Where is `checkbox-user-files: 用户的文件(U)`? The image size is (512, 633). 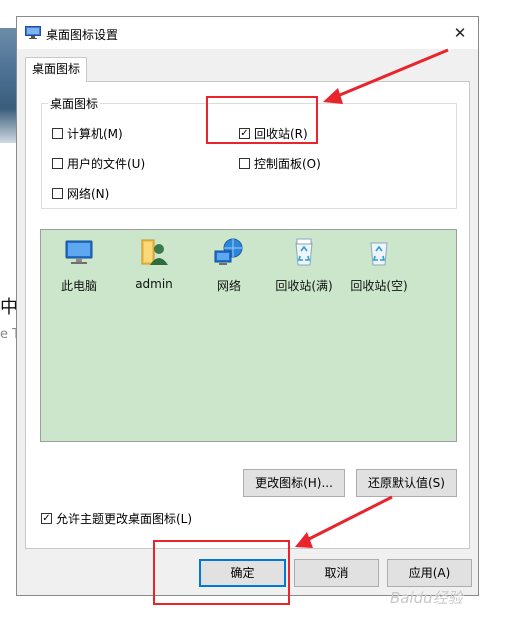 checkbox-user-files: 用户的文件(U) is located at coordinates (98, 163).